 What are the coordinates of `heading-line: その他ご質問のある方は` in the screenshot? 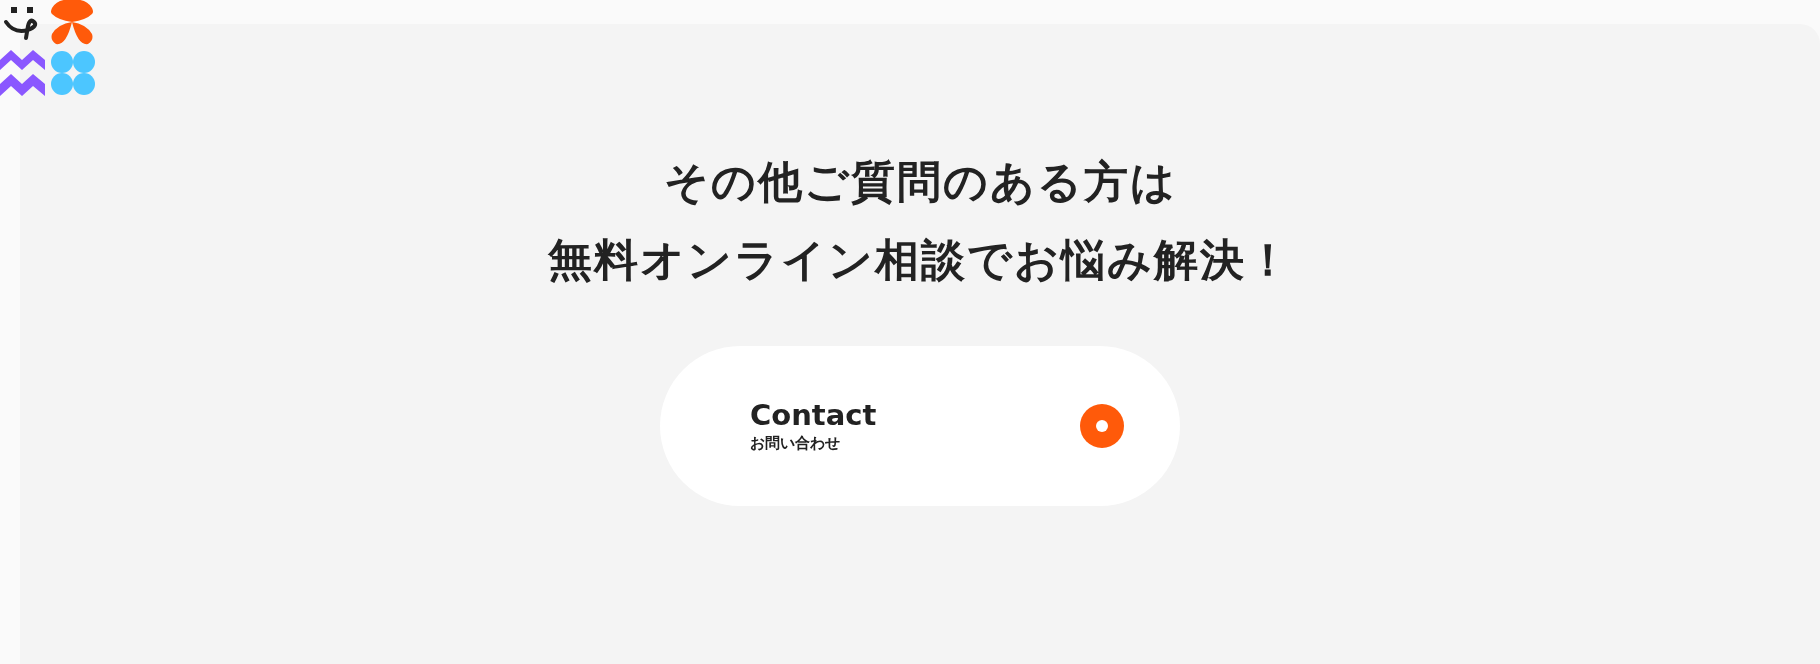 It's located at (920, 182).